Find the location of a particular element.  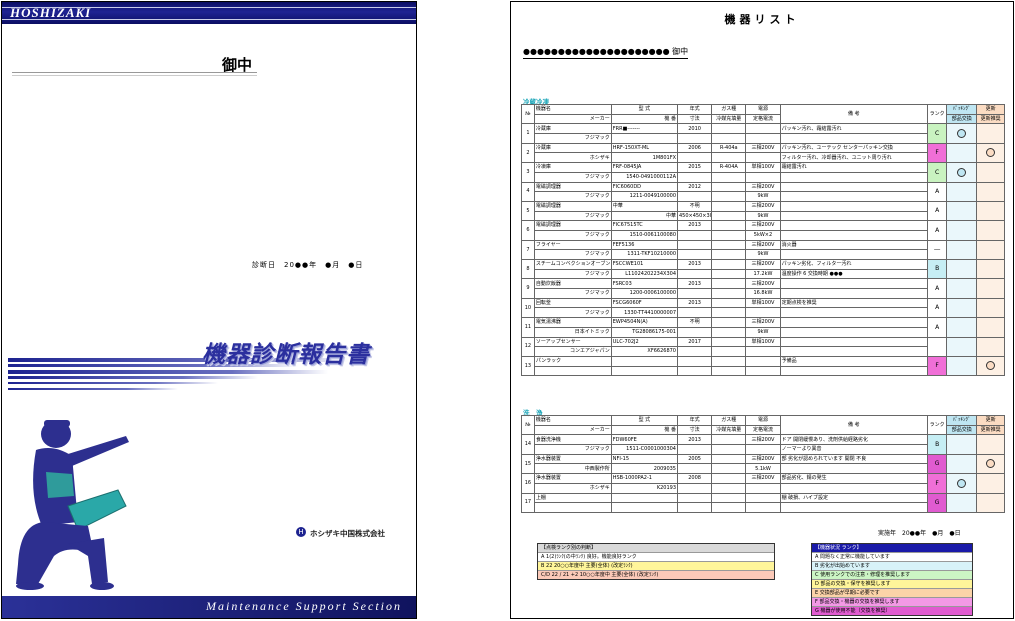

table-cell: 部品交換 is located at coordinates (962, 430).